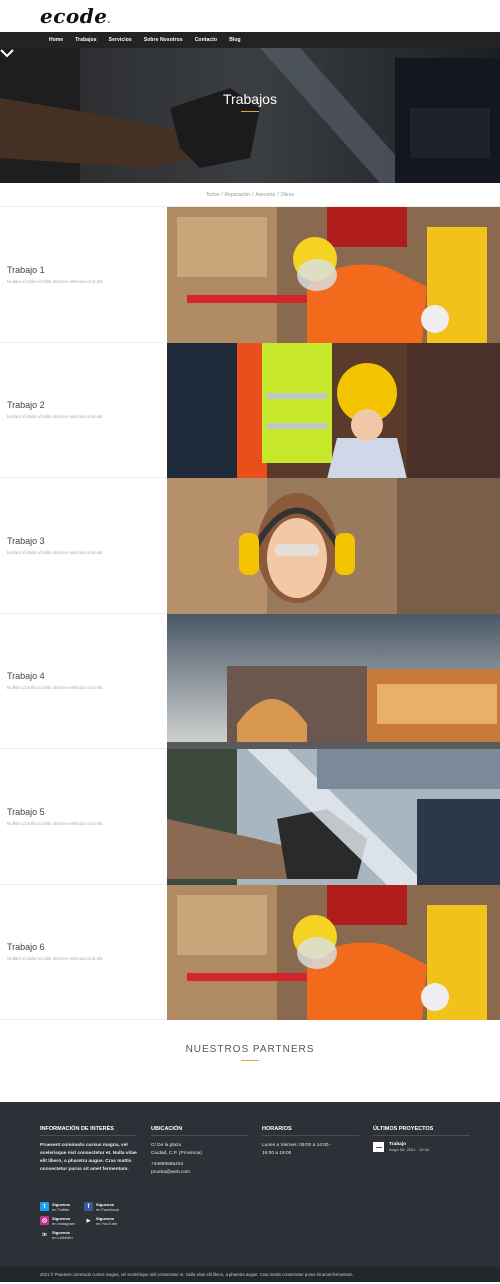 The width and height of the screenshot is (500, 1284). I want to click on twitter-icon: t, so click(44, 1206).